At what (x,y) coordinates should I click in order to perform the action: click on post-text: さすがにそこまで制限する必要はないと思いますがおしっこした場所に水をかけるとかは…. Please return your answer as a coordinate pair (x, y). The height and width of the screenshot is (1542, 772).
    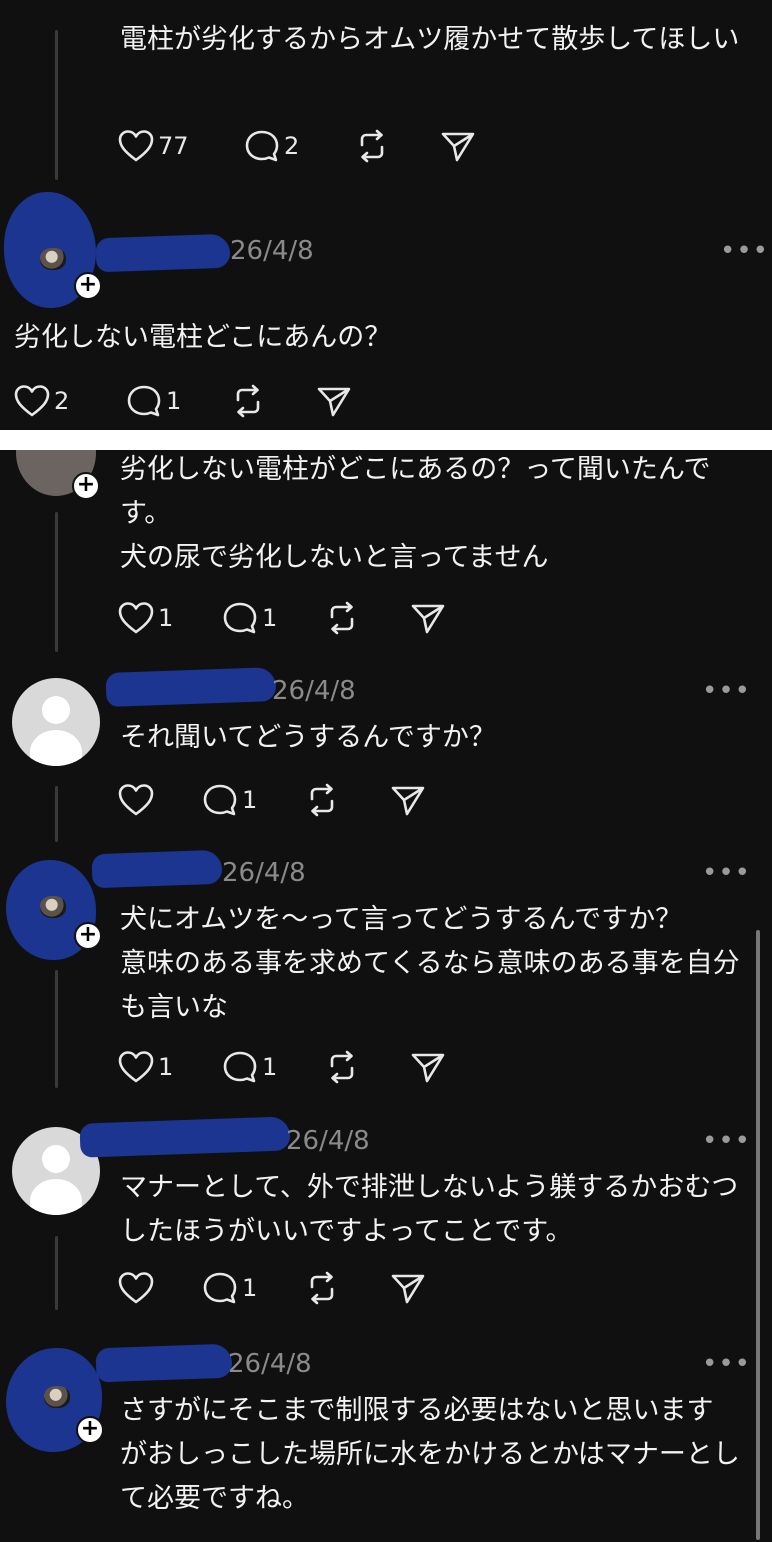
    Looking at the image, I should click on (430, 1454).